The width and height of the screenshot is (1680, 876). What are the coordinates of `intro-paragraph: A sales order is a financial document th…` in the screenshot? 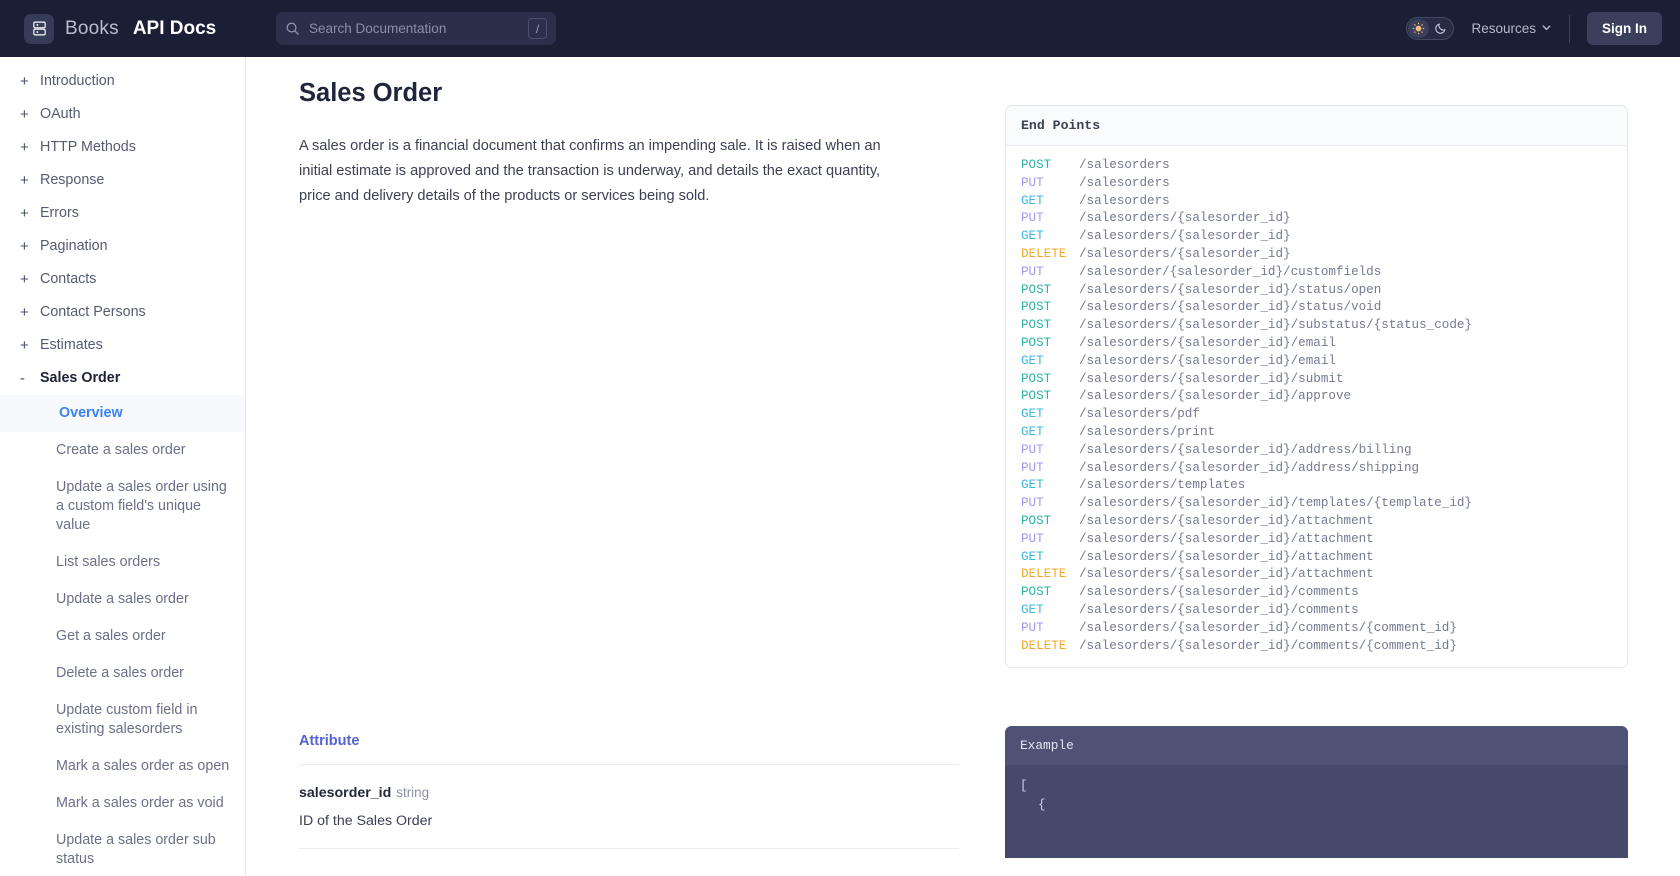 It's located at (590, 171).